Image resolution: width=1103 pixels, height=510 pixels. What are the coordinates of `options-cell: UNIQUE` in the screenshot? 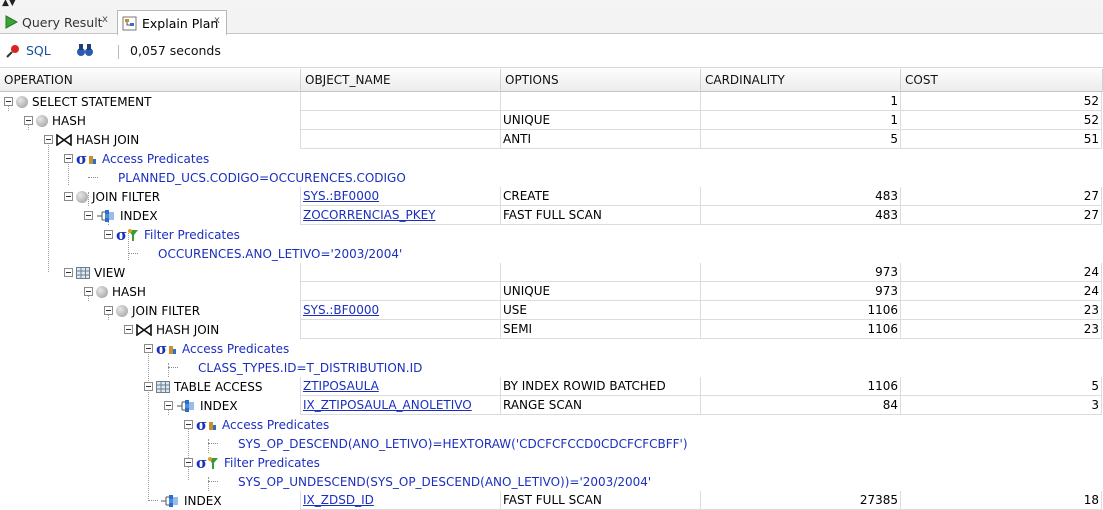 It's located at (601, 291).